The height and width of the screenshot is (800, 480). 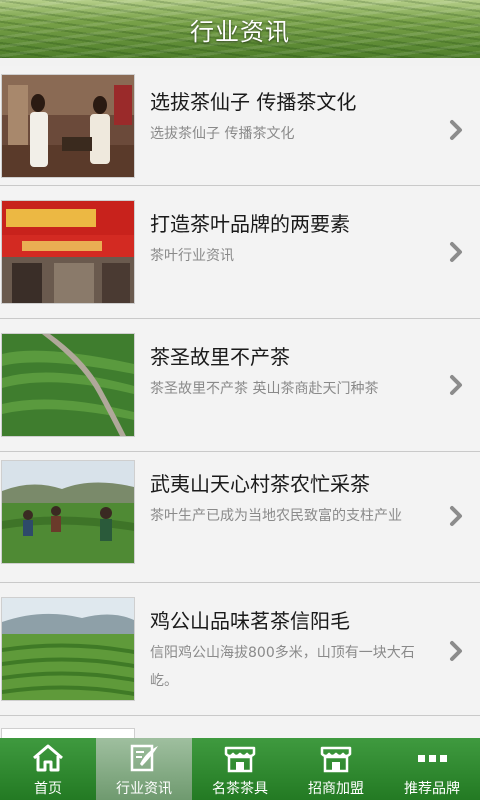 What do you see at coordinates (144, 758) in the screenshot?
I see `news-icon` at bounding box center [144, 758].